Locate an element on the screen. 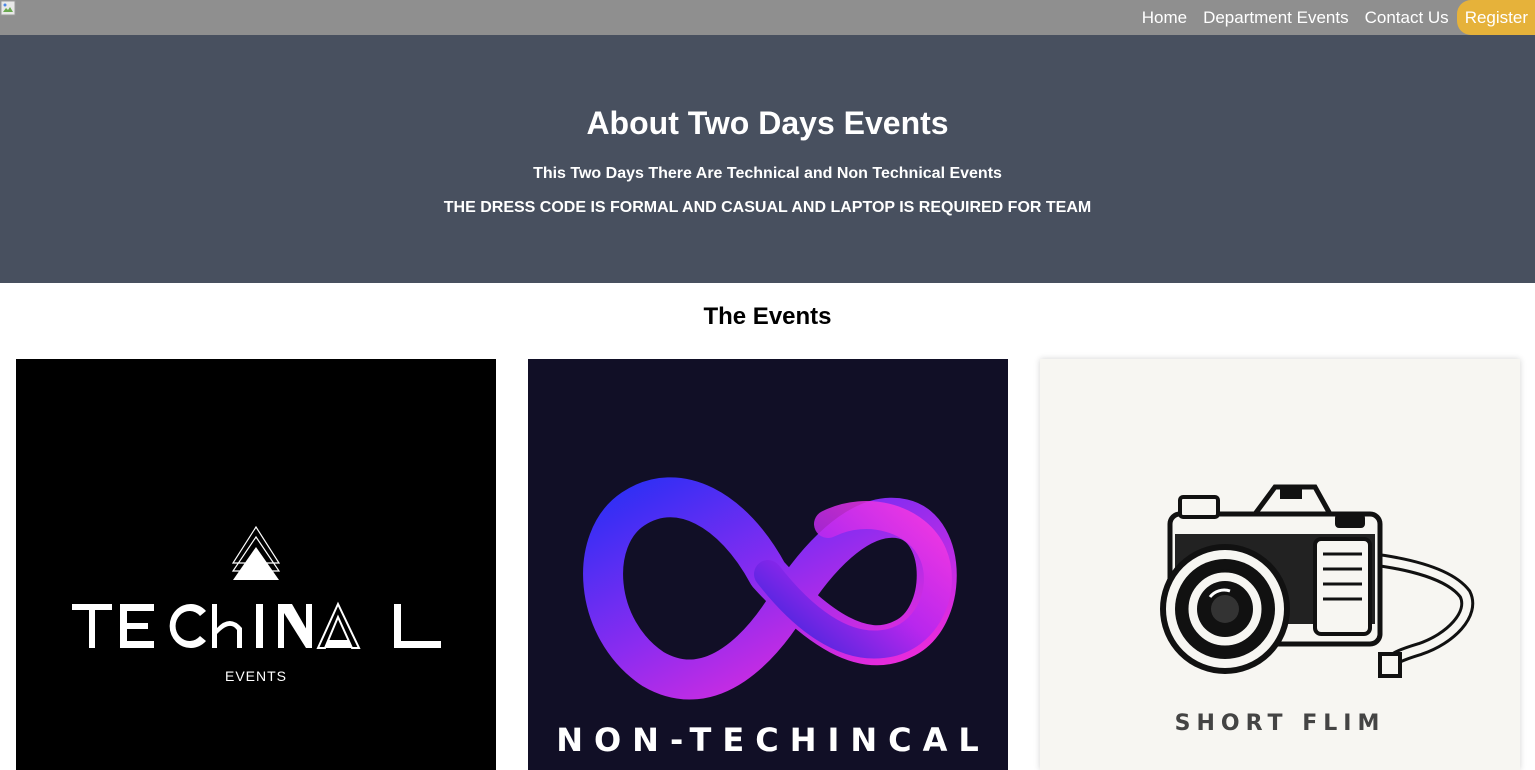 The image size is (1535, 770). hero-title: About Two Days Events is located at coordinates (767, 123).